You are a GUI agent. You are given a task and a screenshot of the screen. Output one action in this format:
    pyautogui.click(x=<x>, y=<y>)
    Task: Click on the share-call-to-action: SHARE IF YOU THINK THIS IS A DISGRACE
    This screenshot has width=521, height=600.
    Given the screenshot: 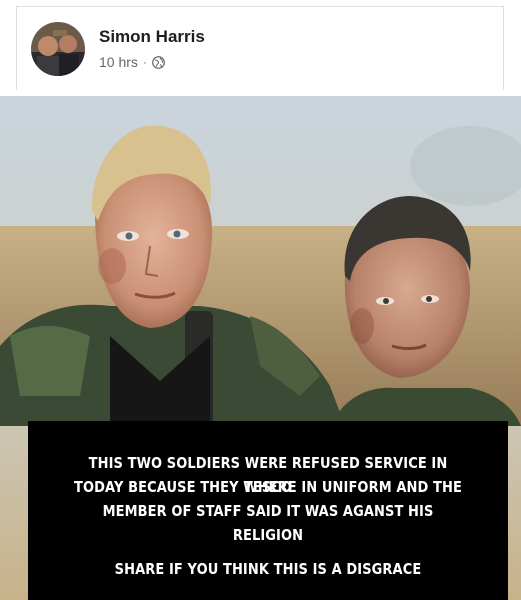 What is the action you would take?
    pyautogui.click(x=268, y=569)
    